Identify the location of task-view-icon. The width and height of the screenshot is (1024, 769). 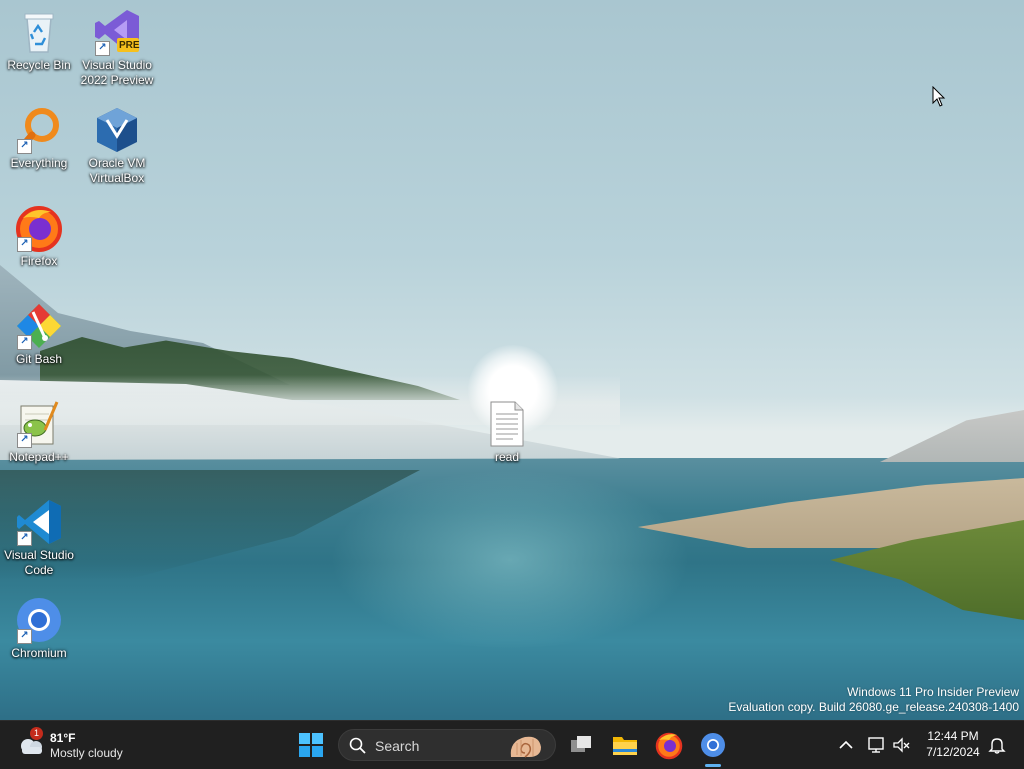
(581, 744).